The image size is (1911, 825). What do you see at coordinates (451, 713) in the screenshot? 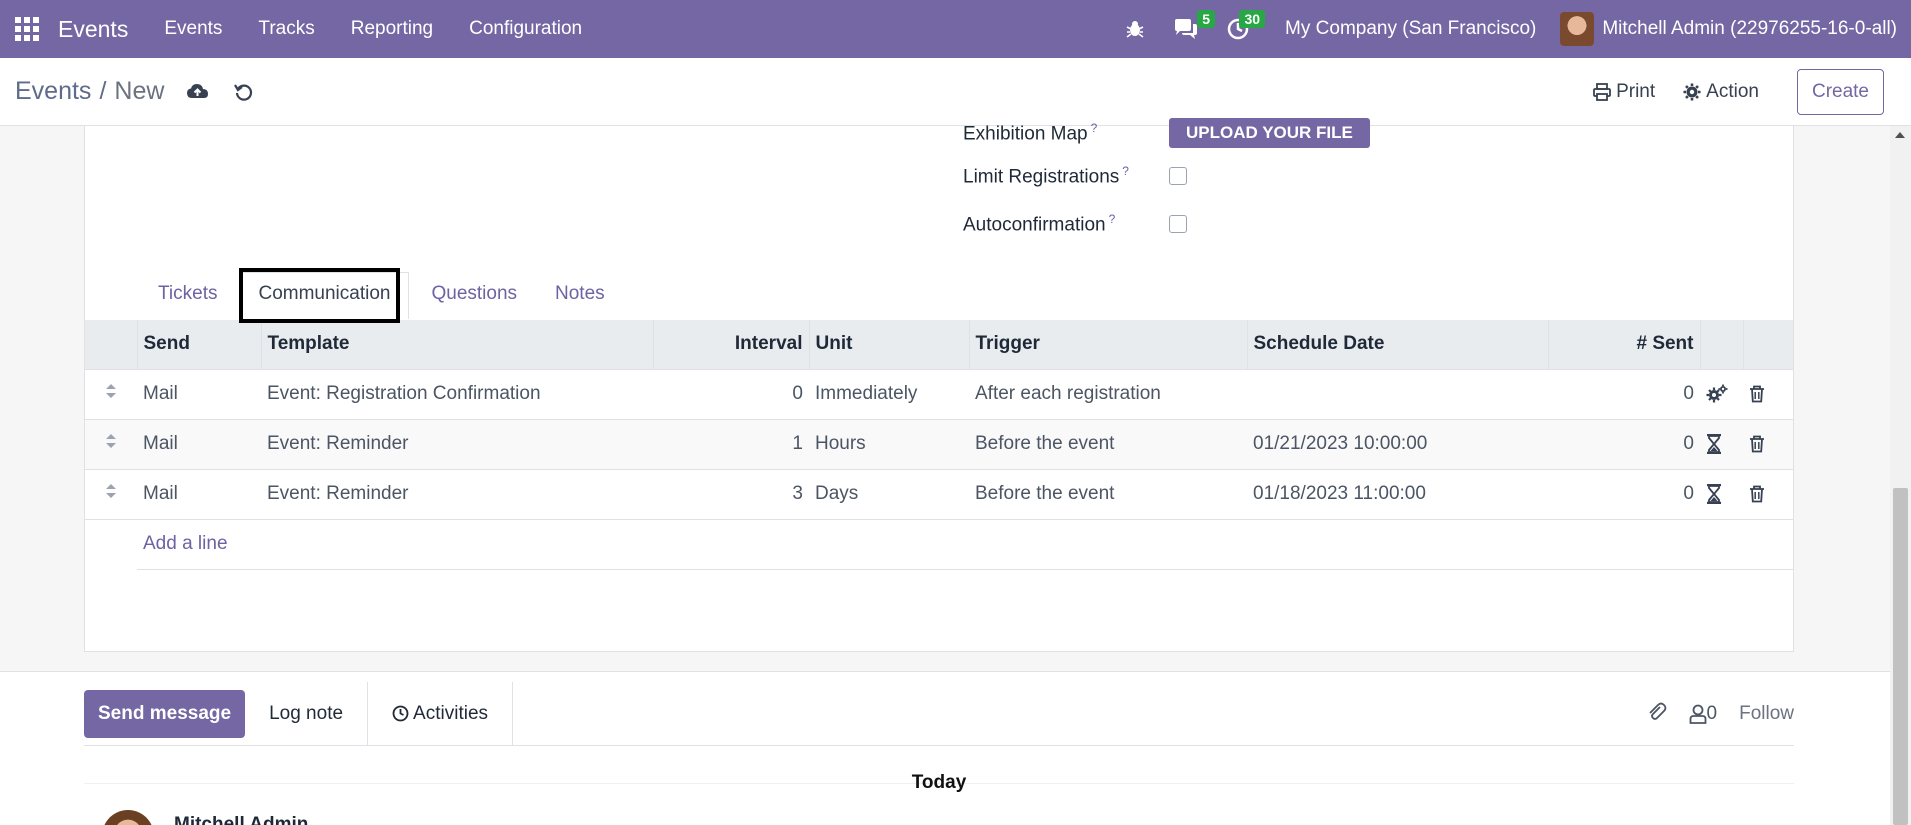
I see `activities-label: Activities` at bounding box center [451, 713].